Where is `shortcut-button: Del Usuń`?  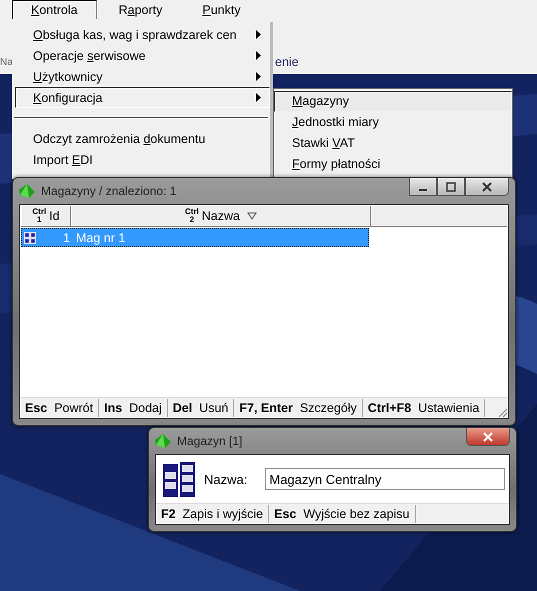 shortcut-button: Del Usuń is located at coordinates (201, 408).